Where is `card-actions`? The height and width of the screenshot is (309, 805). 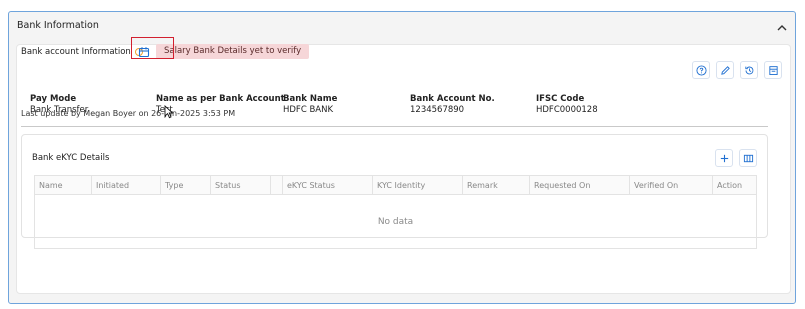 card-actions is located at coordinates (737, 70).